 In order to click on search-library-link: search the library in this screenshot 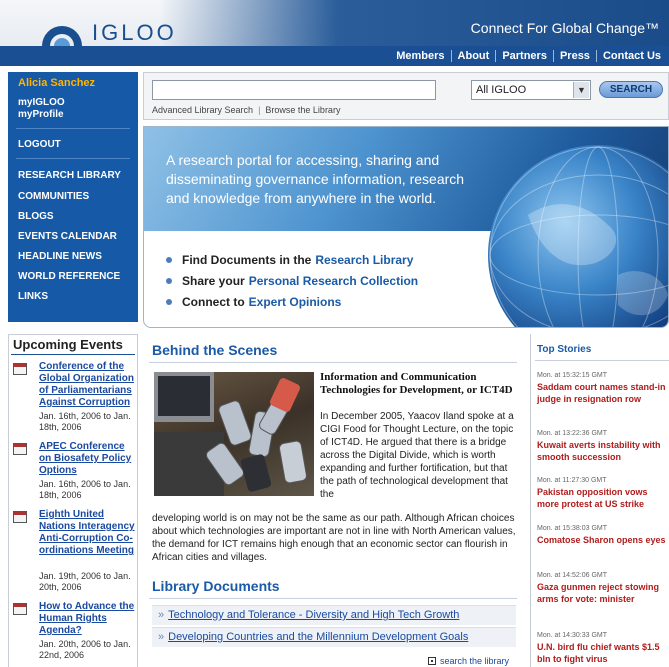, I will do `click(468, 661)`.